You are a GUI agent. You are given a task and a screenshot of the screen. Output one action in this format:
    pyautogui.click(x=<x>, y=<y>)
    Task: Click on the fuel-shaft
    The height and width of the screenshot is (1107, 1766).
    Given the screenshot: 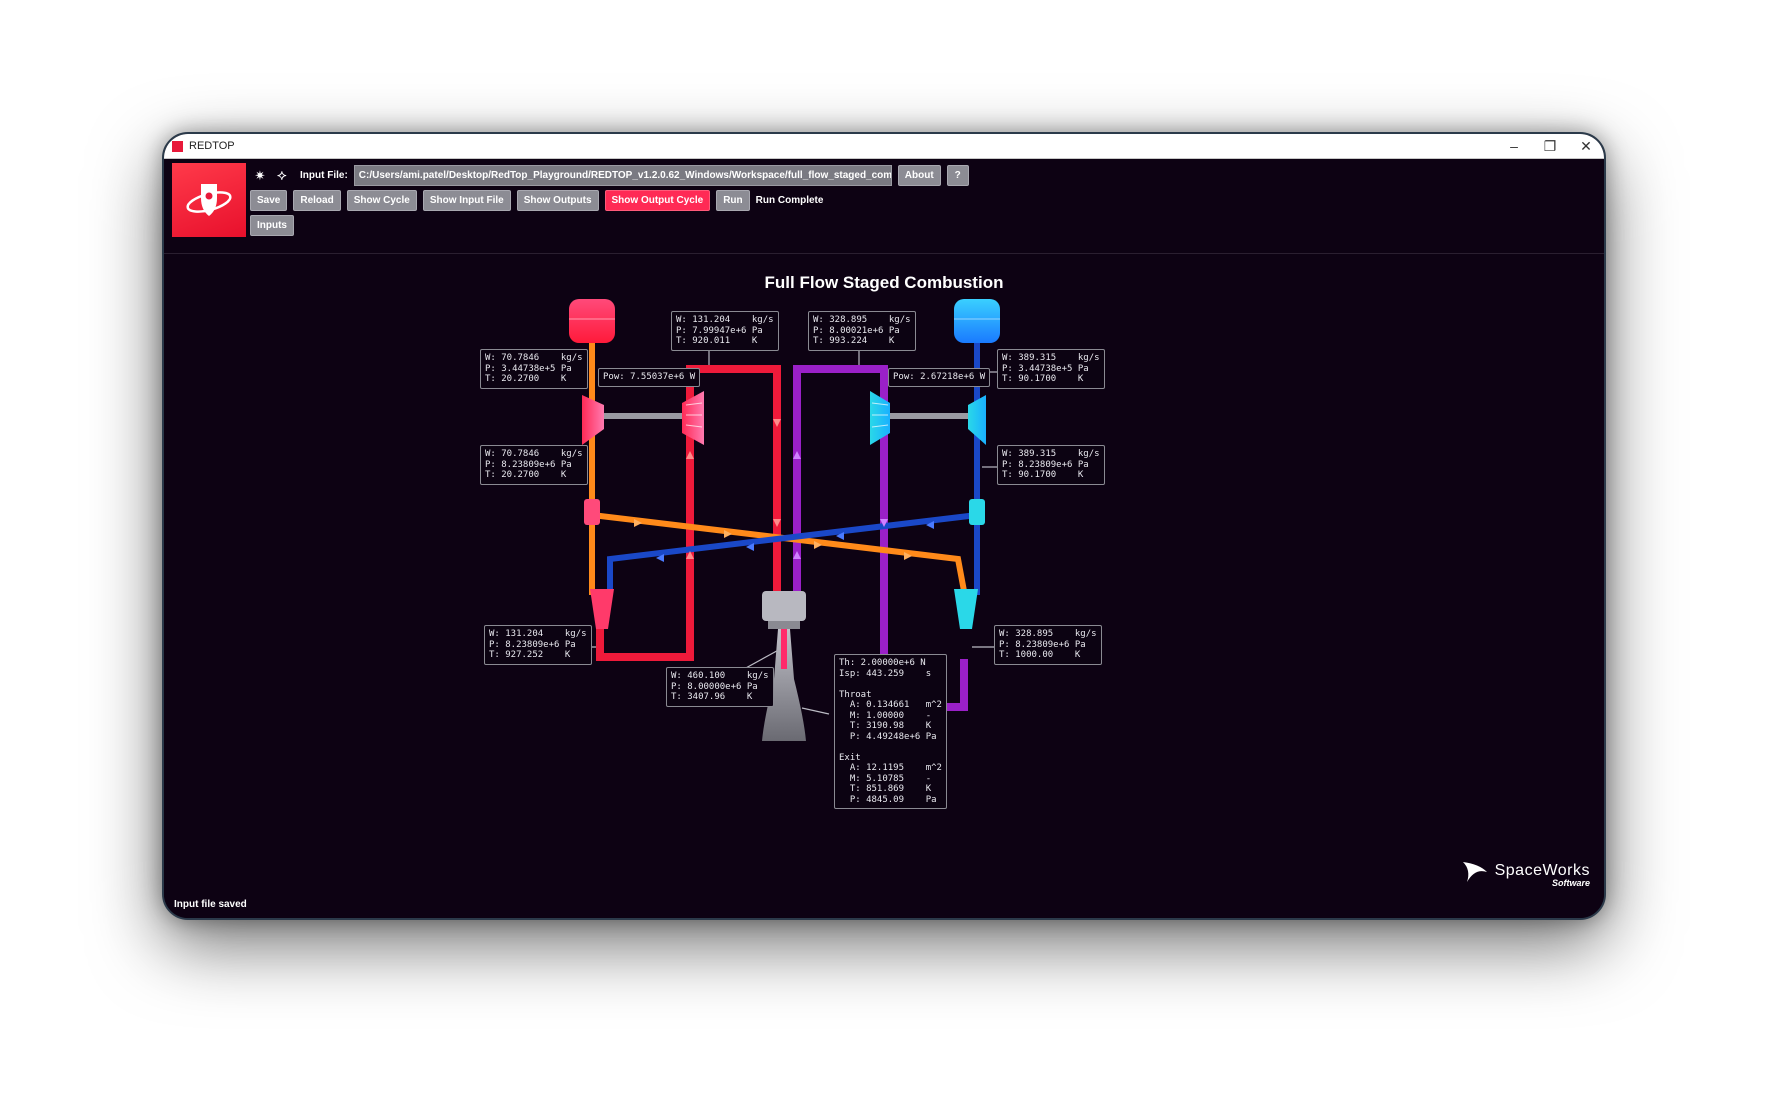 What is the action you would take?
    pyautogui.click(x=646, y=416)
    